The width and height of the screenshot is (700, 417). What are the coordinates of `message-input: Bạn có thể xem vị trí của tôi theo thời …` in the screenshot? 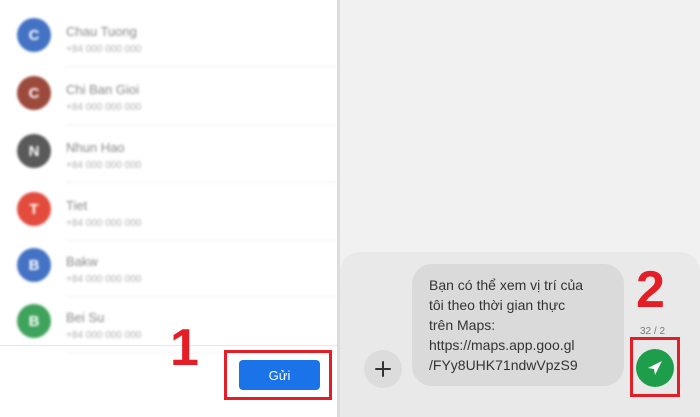 It's located at (518, 325).